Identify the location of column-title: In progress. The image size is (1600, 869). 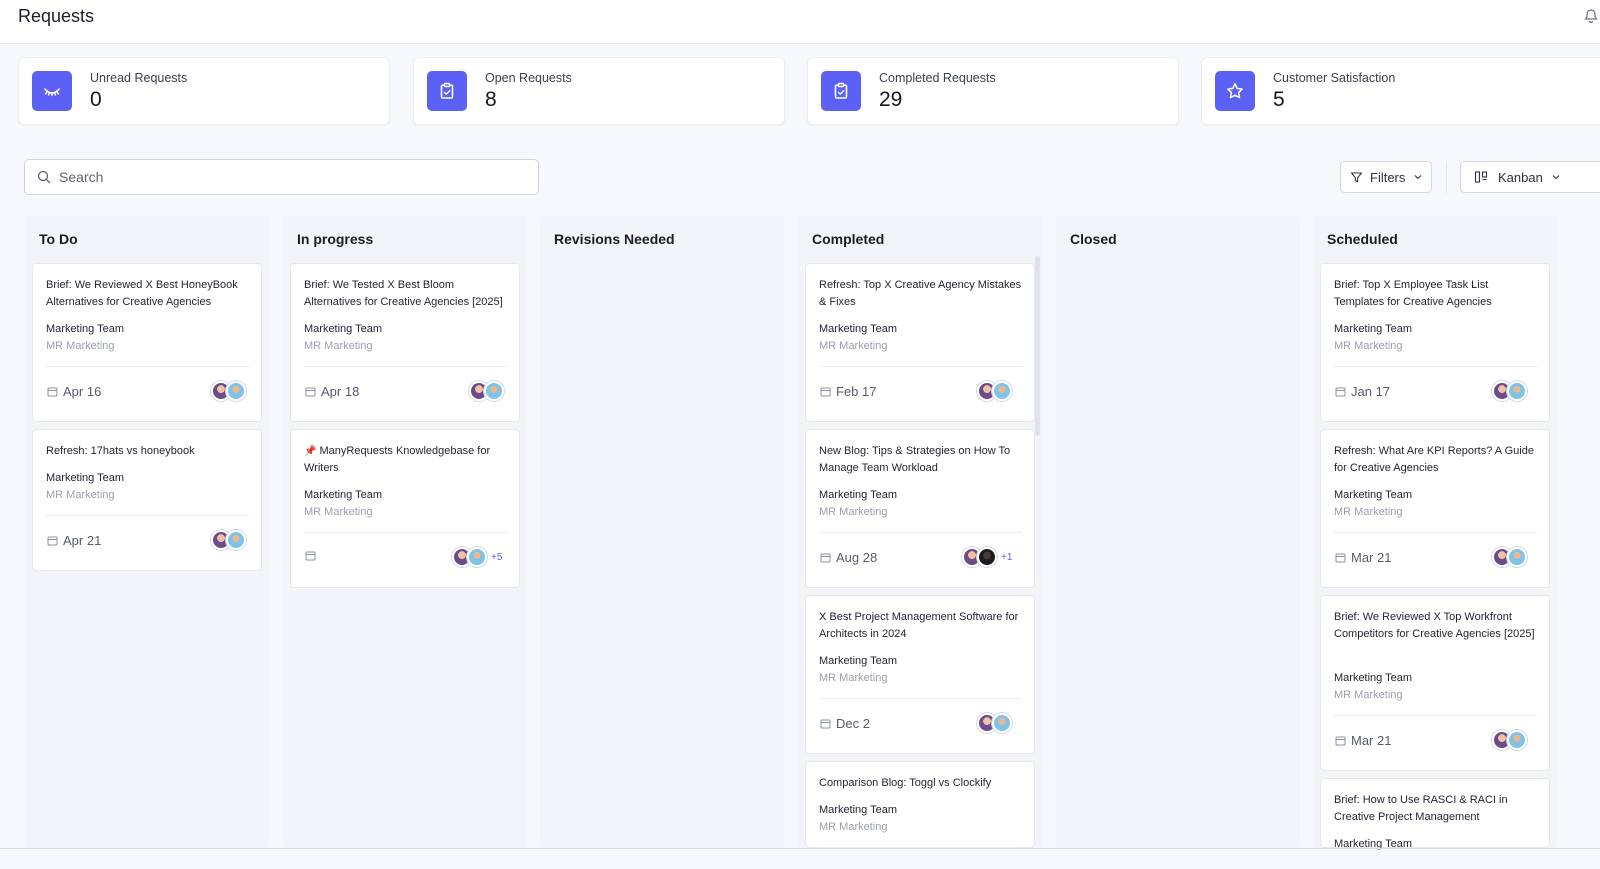
(335, 239).